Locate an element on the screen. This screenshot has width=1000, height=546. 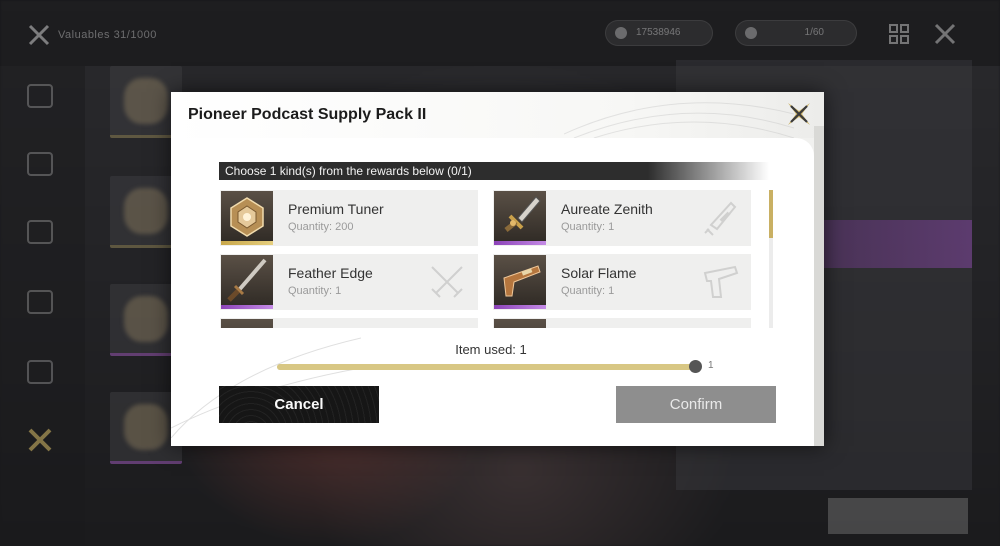
use-button is located at coordinates (898, 516).